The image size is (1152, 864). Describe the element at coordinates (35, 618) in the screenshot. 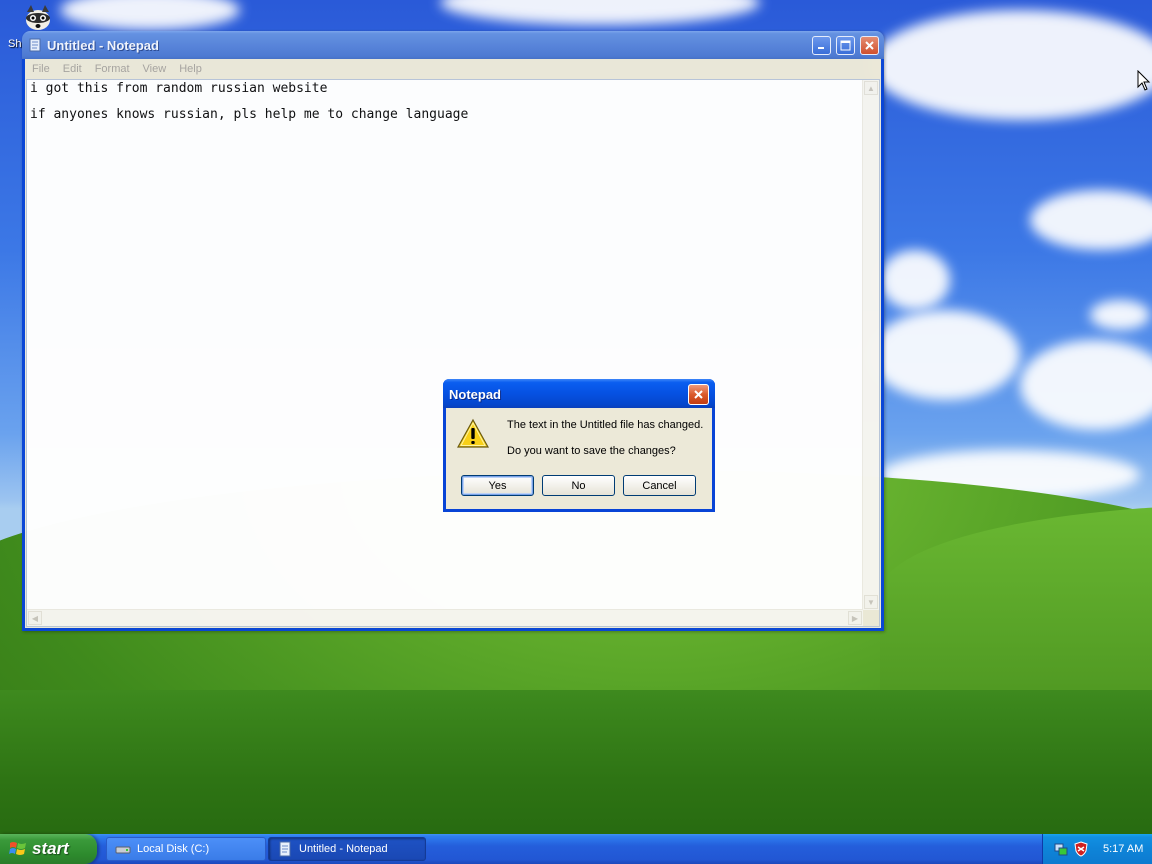

I see `scroll-left-button: ◀` at that location.